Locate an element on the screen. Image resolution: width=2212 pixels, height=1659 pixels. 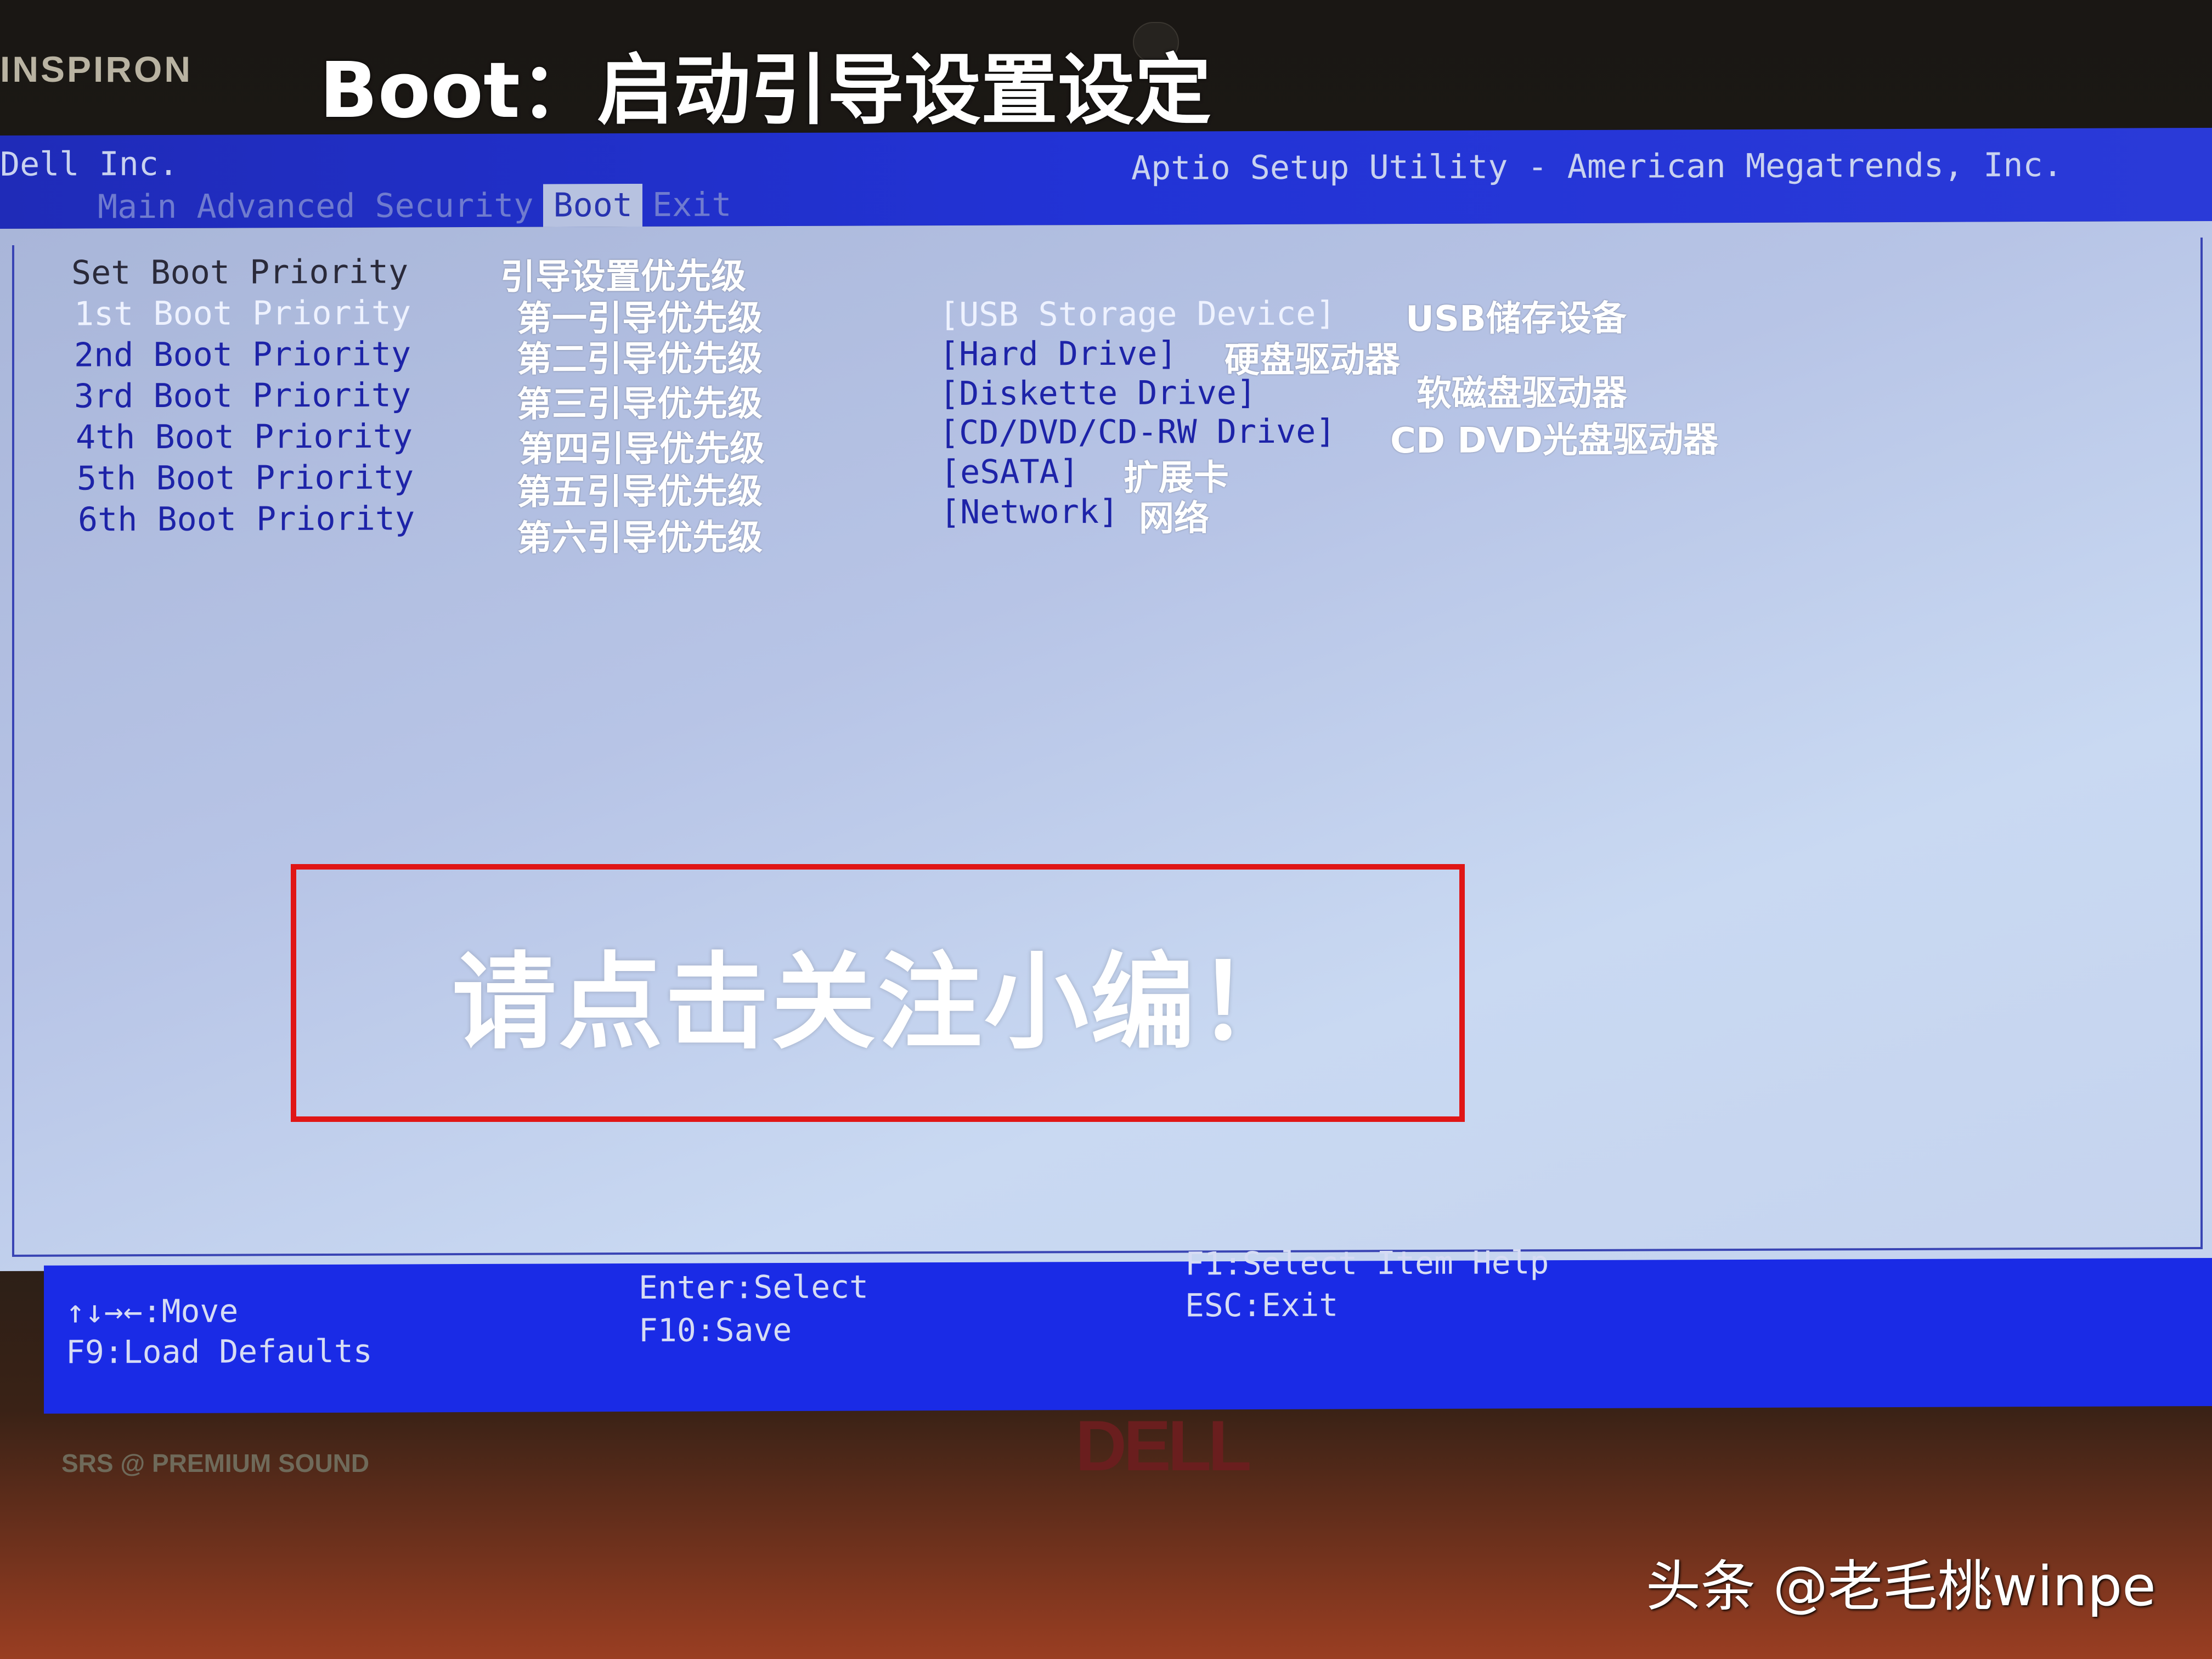
boot-priority-value-5: [eSATA] is located at coordinates (1010, 472).